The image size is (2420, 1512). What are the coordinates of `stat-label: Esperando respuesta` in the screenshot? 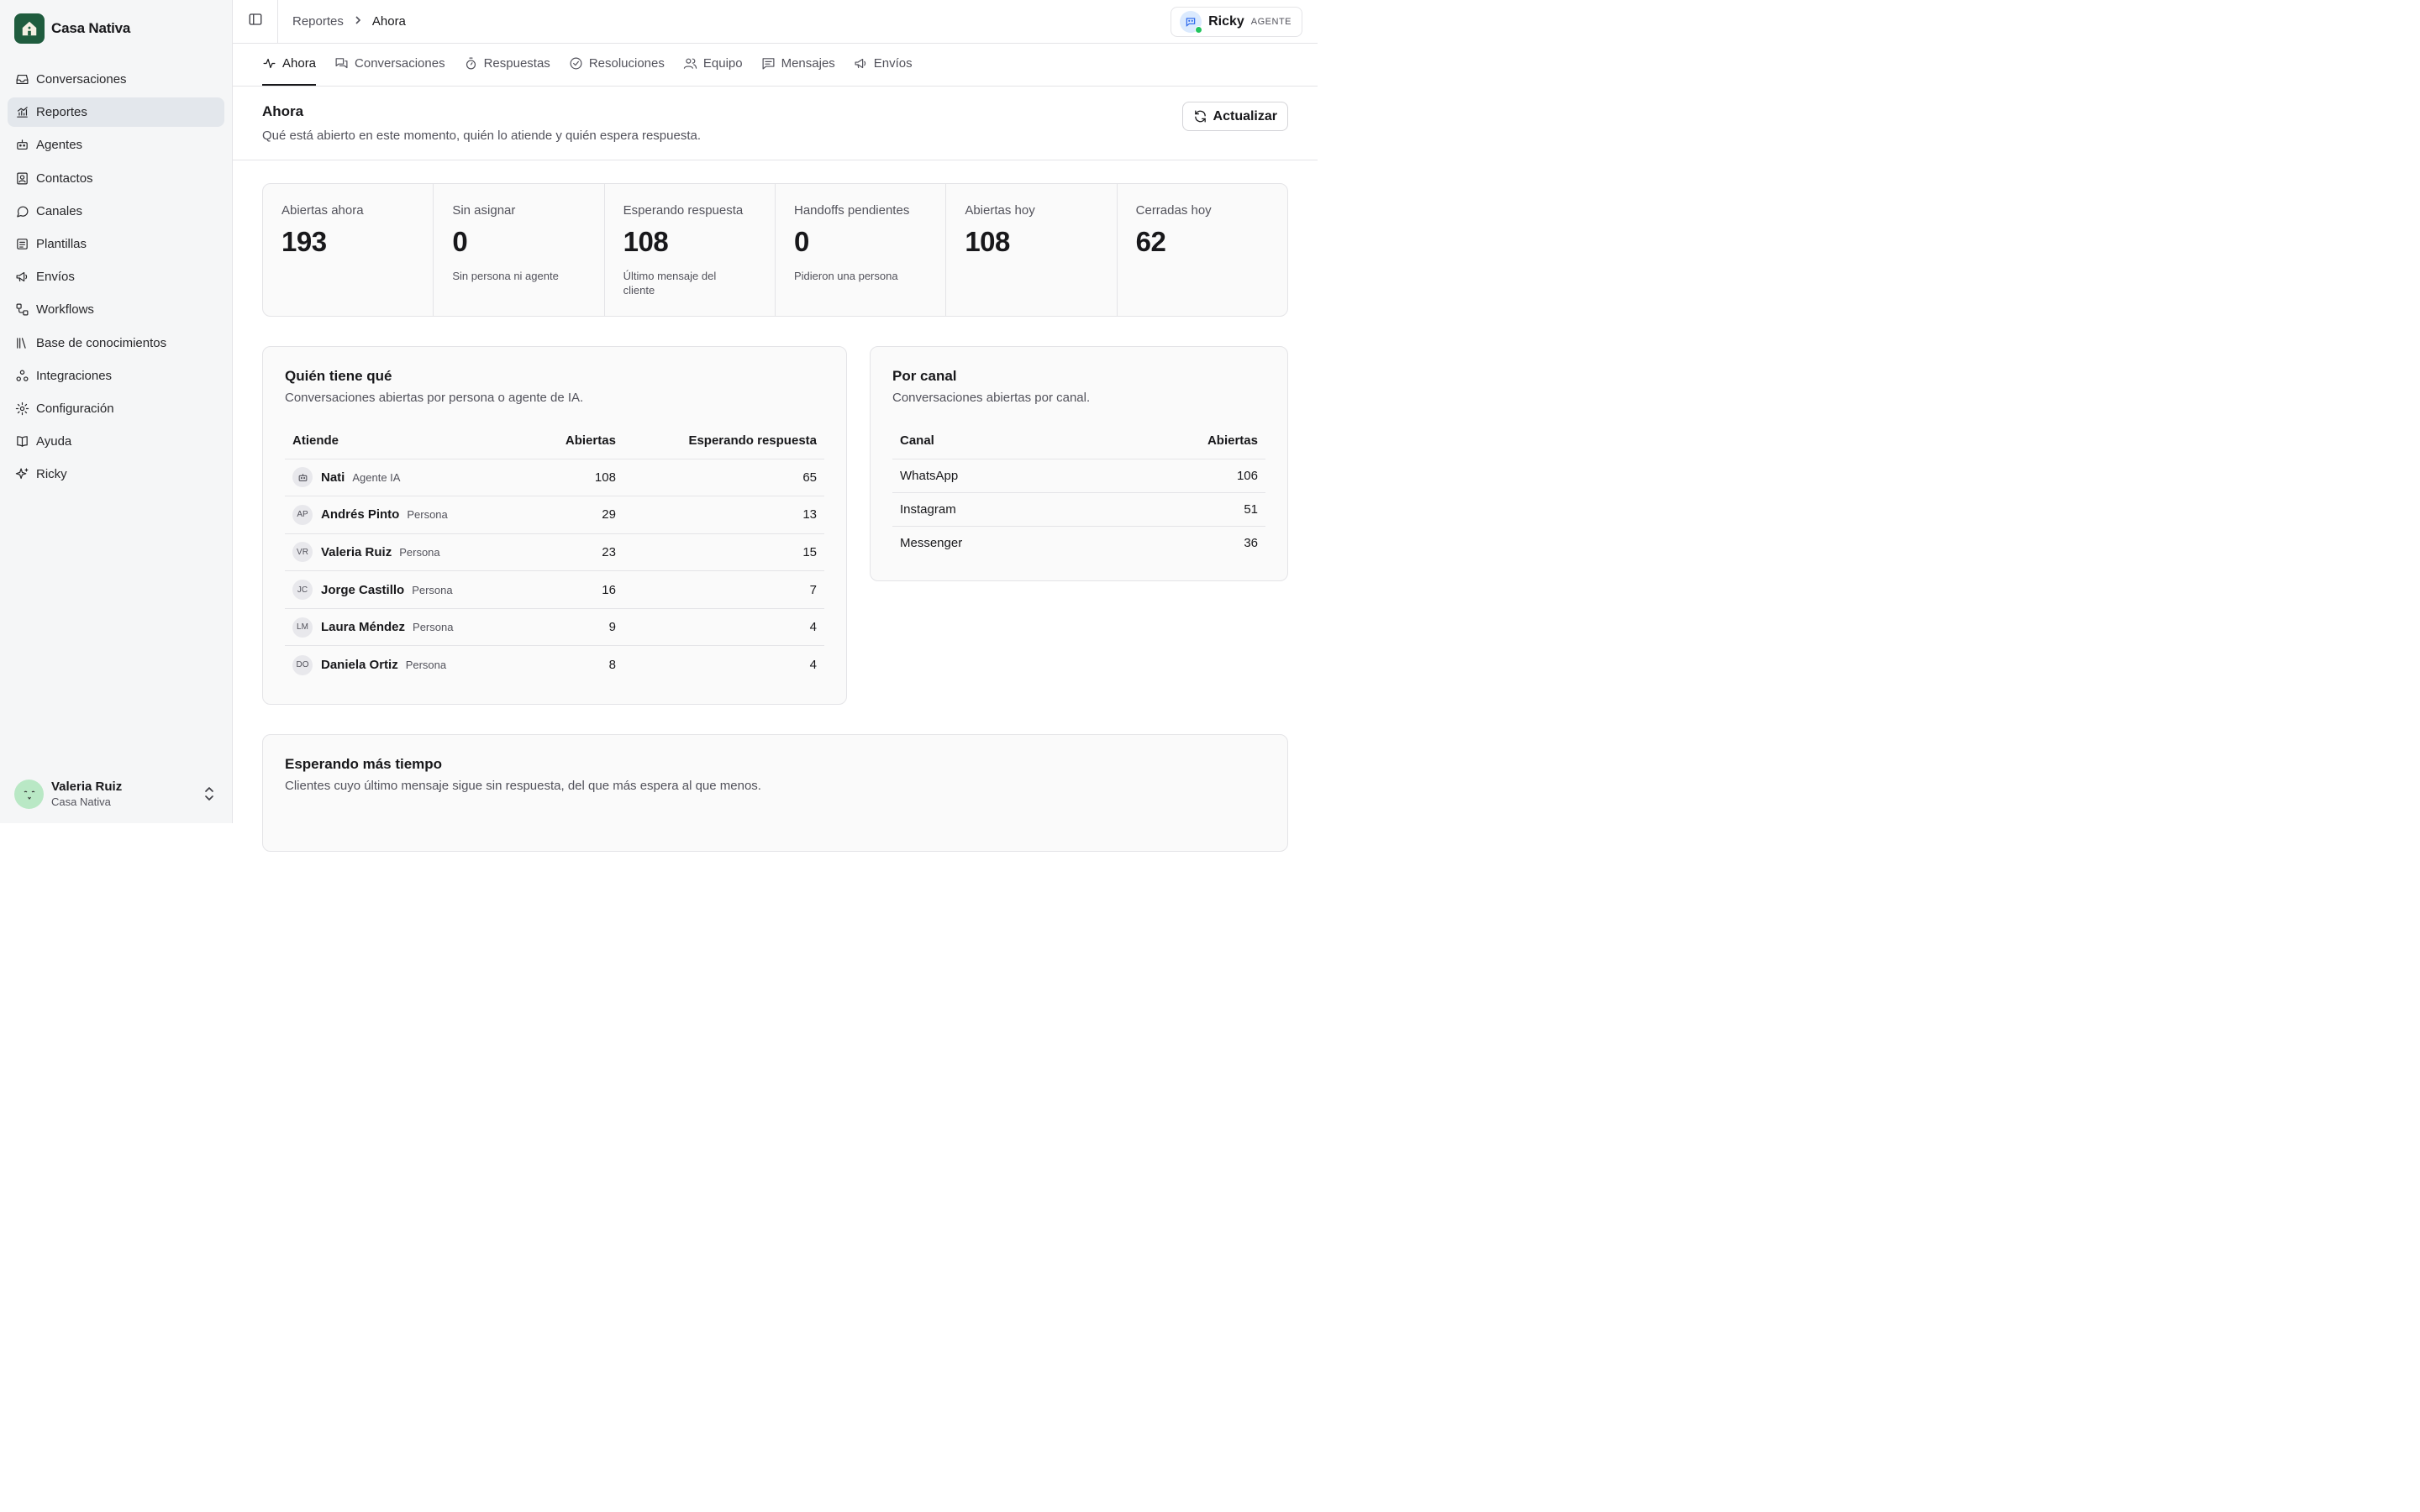 It's located at (683, 210).